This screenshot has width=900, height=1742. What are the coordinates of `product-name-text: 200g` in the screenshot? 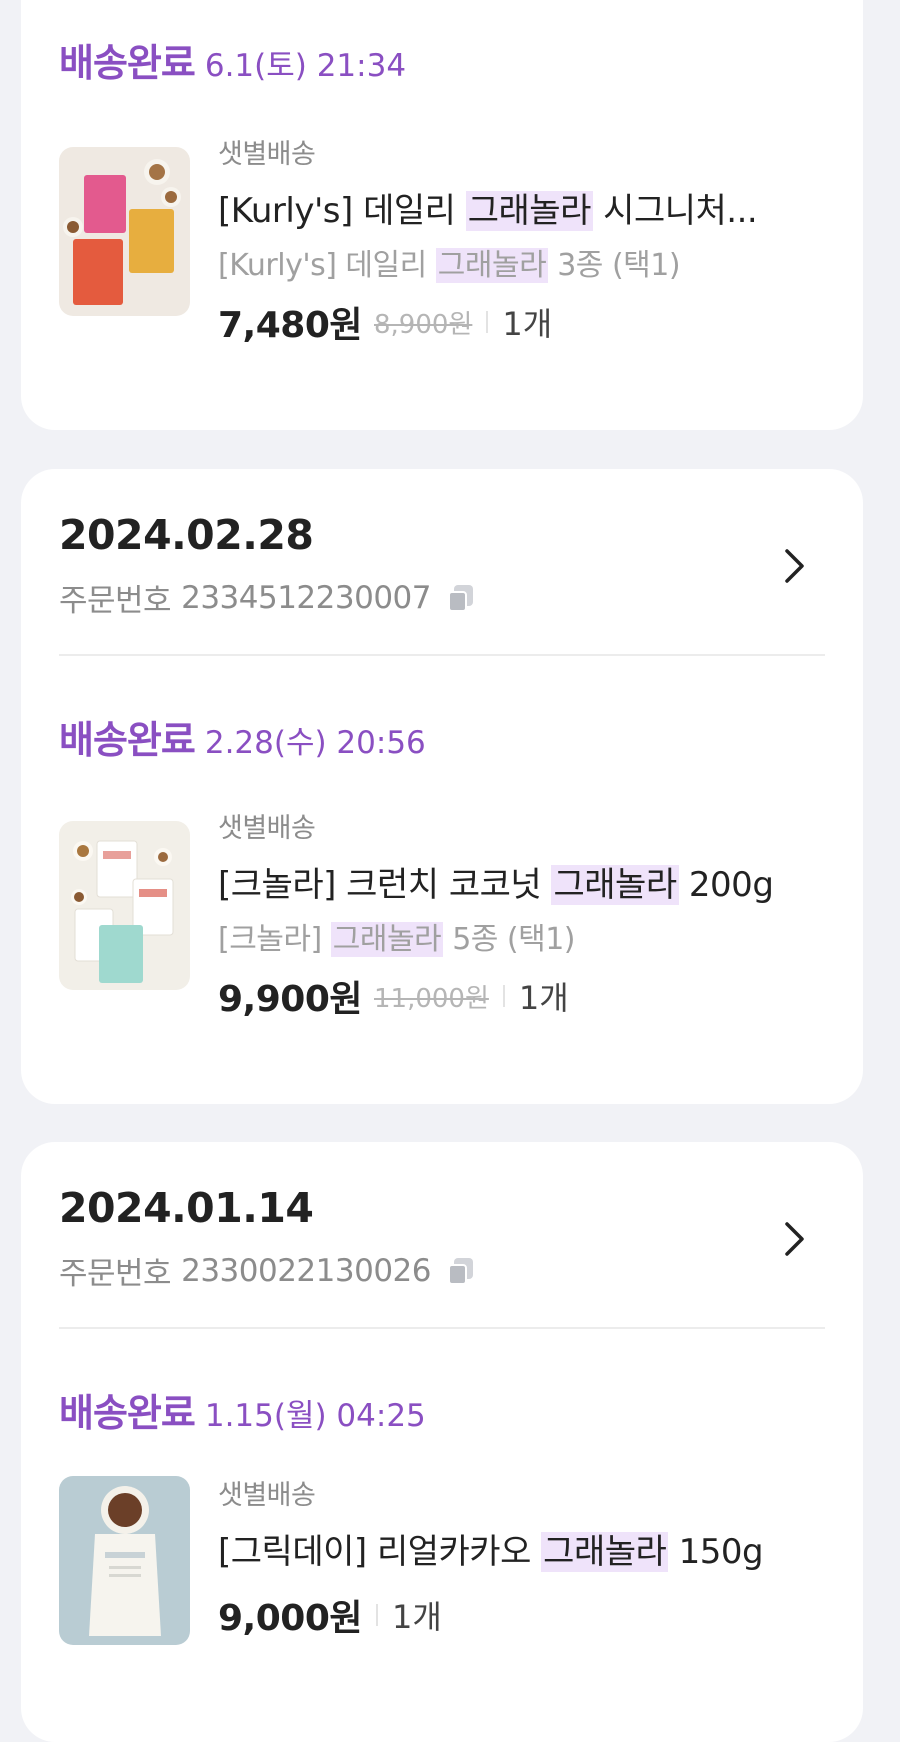 It's located at (726, 885).